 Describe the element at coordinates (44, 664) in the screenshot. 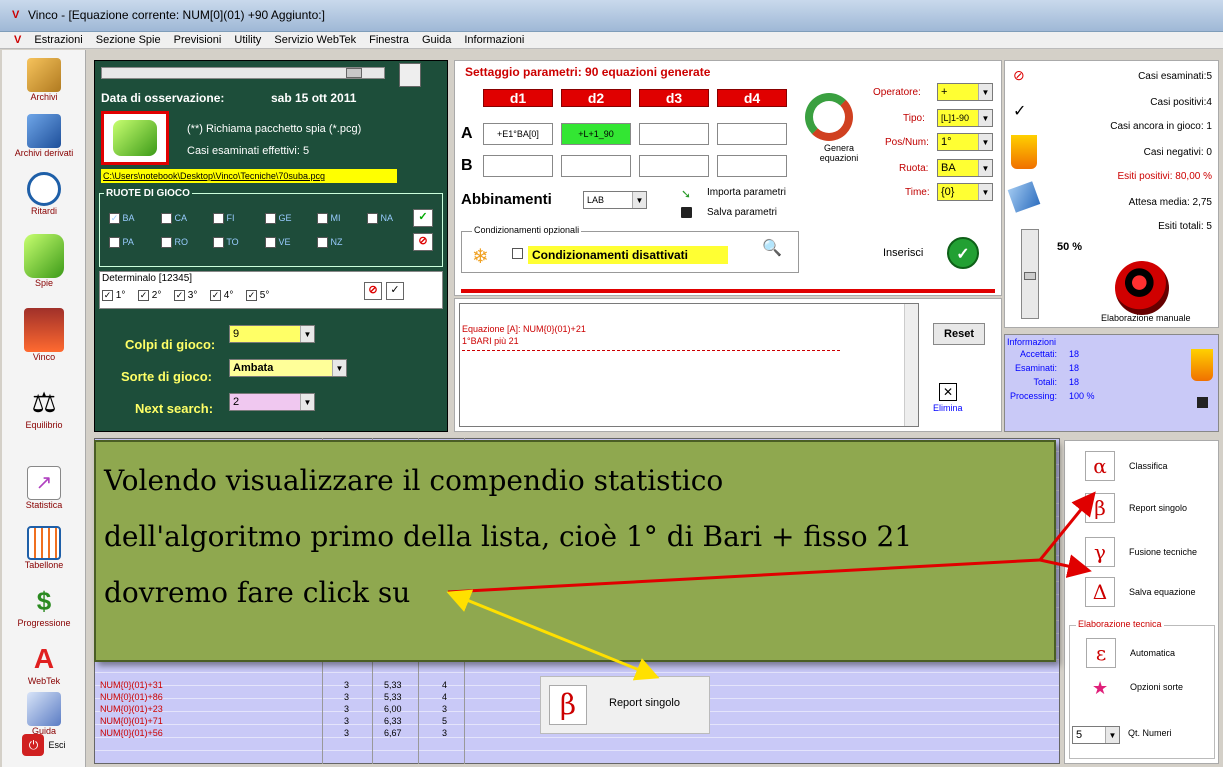

I see `sidebar-item-webtek: A WebTek` at that location.